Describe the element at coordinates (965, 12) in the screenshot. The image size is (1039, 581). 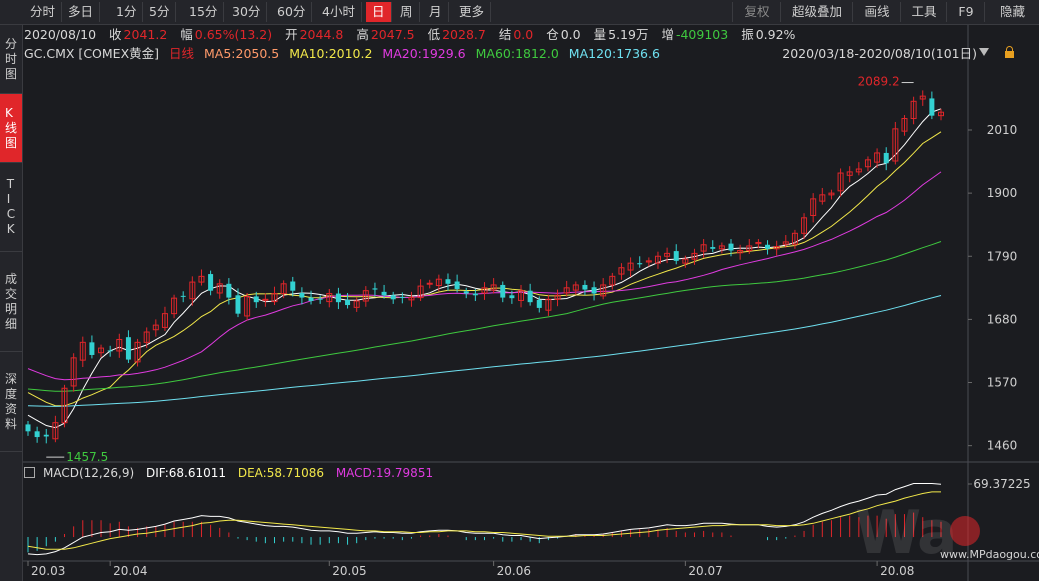
I see `f9-button: F9` at that location.